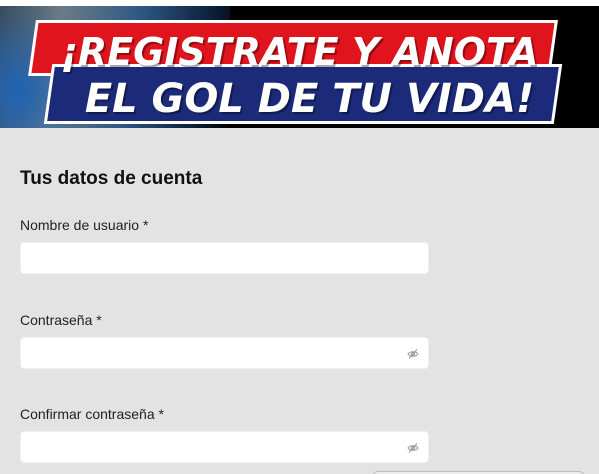 This screenshot has width=599, height=474. Describe the element at coordinates (111, 178) in the screenshot. I see `form-title: Tus datos de cuenta` at that location.